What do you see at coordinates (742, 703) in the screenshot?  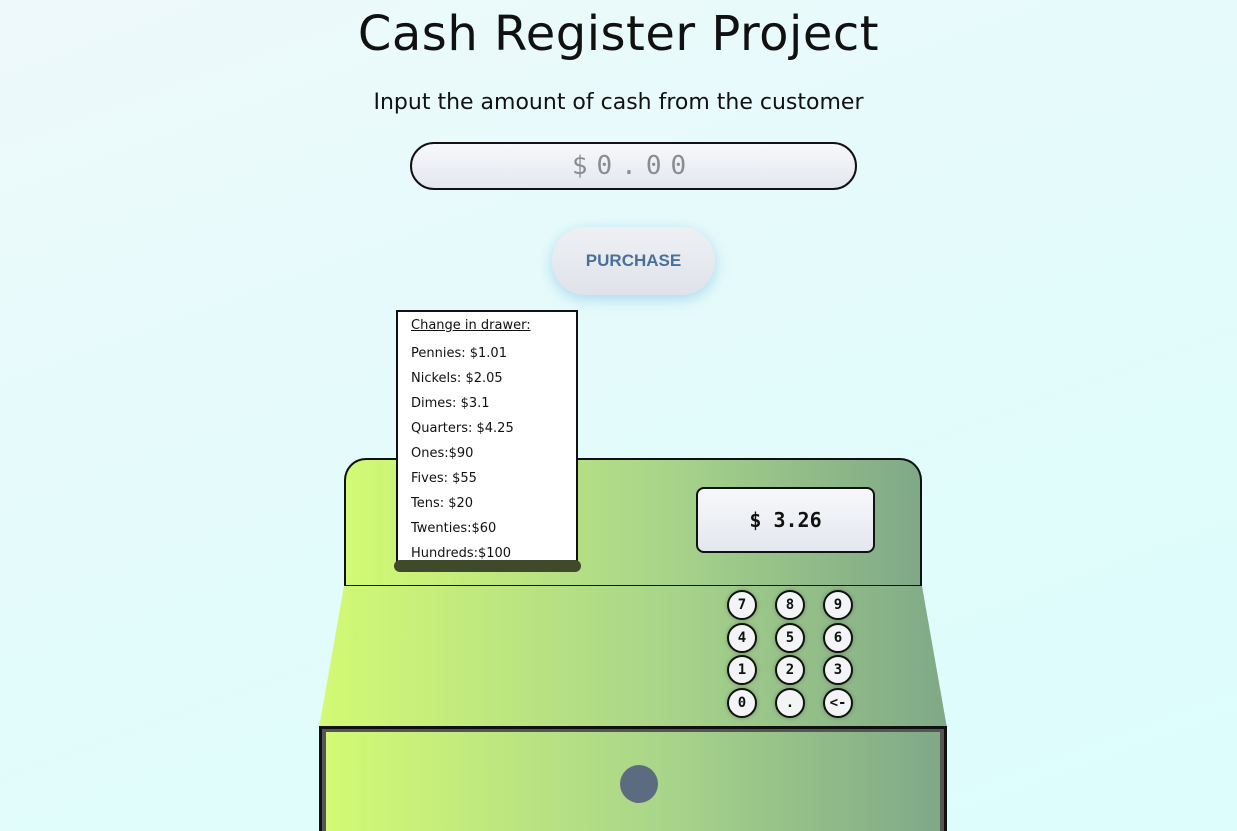 I see `key-0: 0` at bounding box center [742, 703].